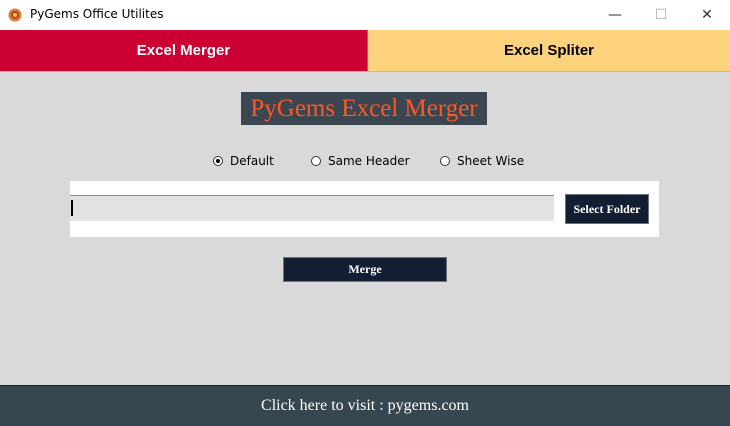 The width and height of the screenshot is (730, 426). What do you see at coordinates (218, 161) in the screenshot?
I see `radio-selected-icon` at bounding box center [218, 161].